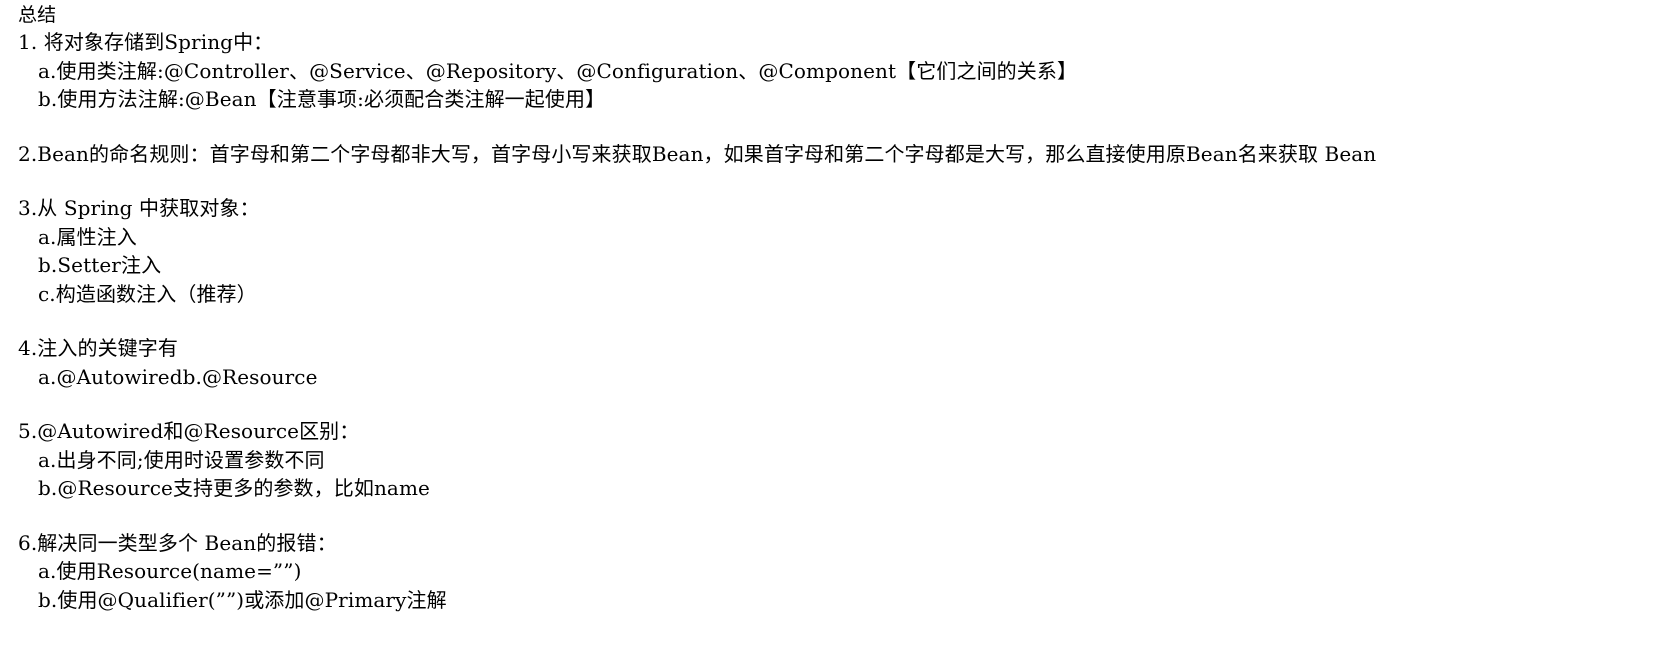 The height and width of the screenshot is (646, 1673). What do you see at coordinates (139, 208) in the screenshot?
I see `section-3-heading: 3.从 Spring 中获取对象：` at bounding box center [139, 208].